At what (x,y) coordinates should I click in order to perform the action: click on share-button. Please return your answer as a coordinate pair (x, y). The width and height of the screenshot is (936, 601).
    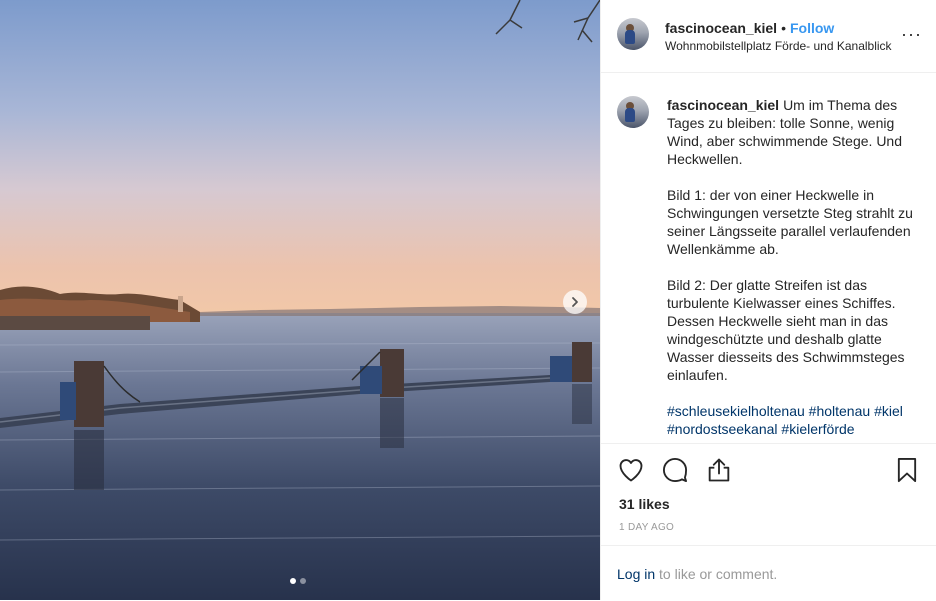
    Looking at the image, I should click on (719, 470).